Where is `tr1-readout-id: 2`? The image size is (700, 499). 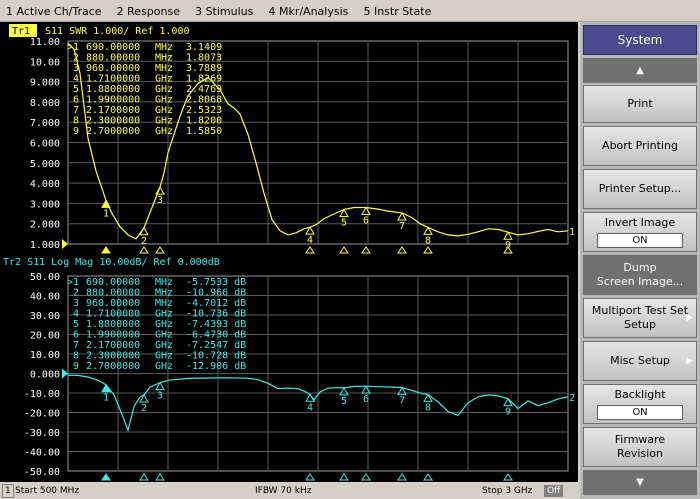
tr1-readout-id: 2 is located at coordinates (76, 58).